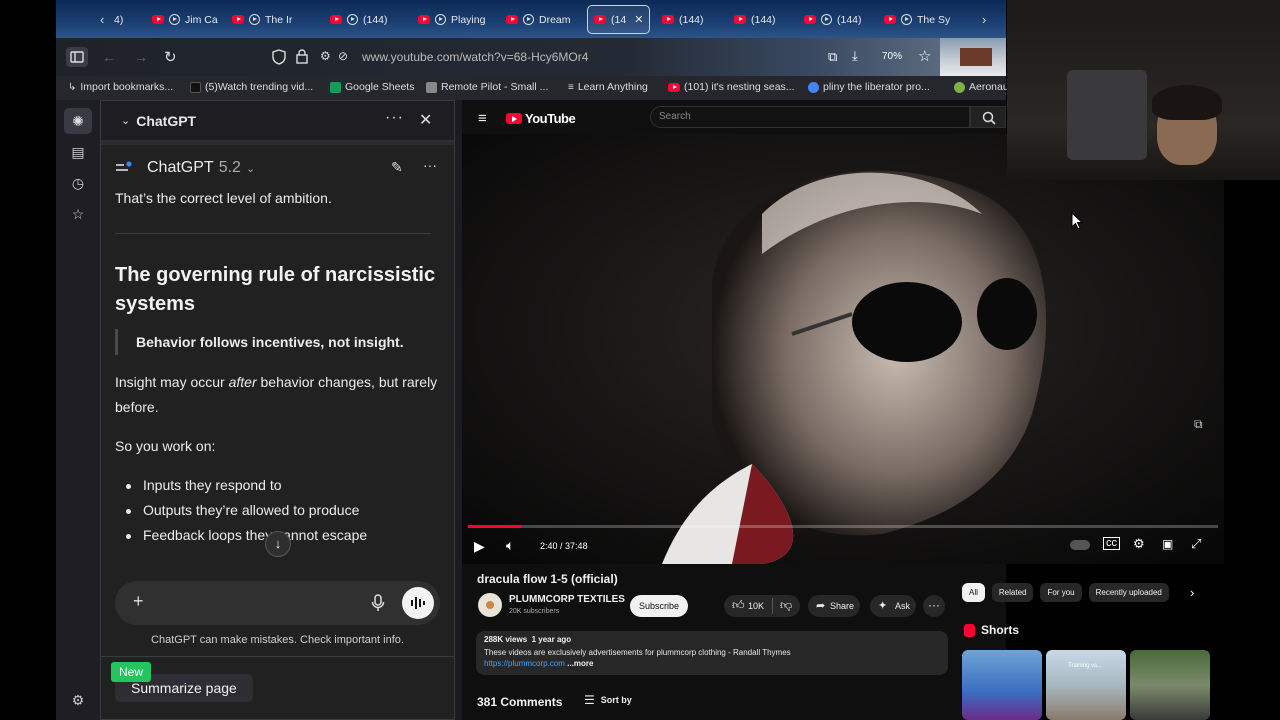  I want to click on chip-recently-uploaded: Recently uploaded, so click(1128, 592).